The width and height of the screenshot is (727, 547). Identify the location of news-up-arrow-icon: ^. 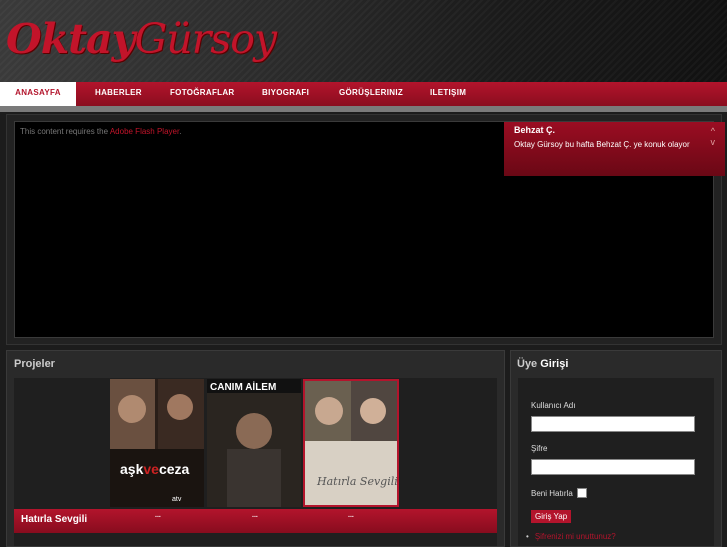
(713, 131).